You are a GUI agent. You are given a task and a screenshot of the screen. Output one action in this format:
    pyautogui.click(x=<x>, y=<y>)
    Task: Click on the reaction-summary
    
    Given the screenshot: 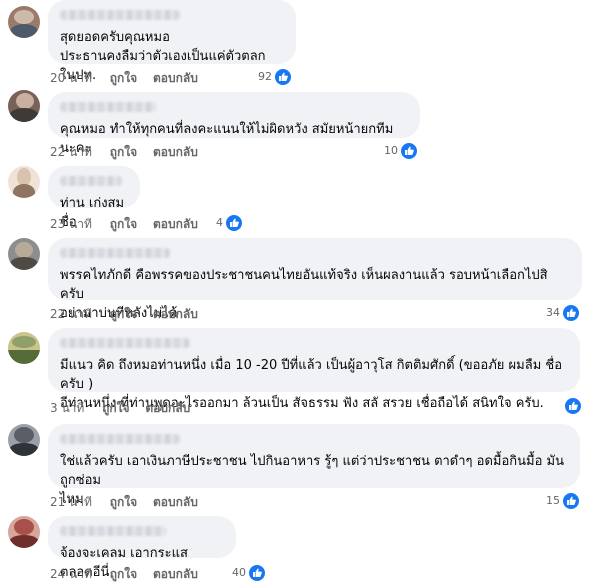 What is the action you would take?
    pyautogui.click(x=571, y=406)
    